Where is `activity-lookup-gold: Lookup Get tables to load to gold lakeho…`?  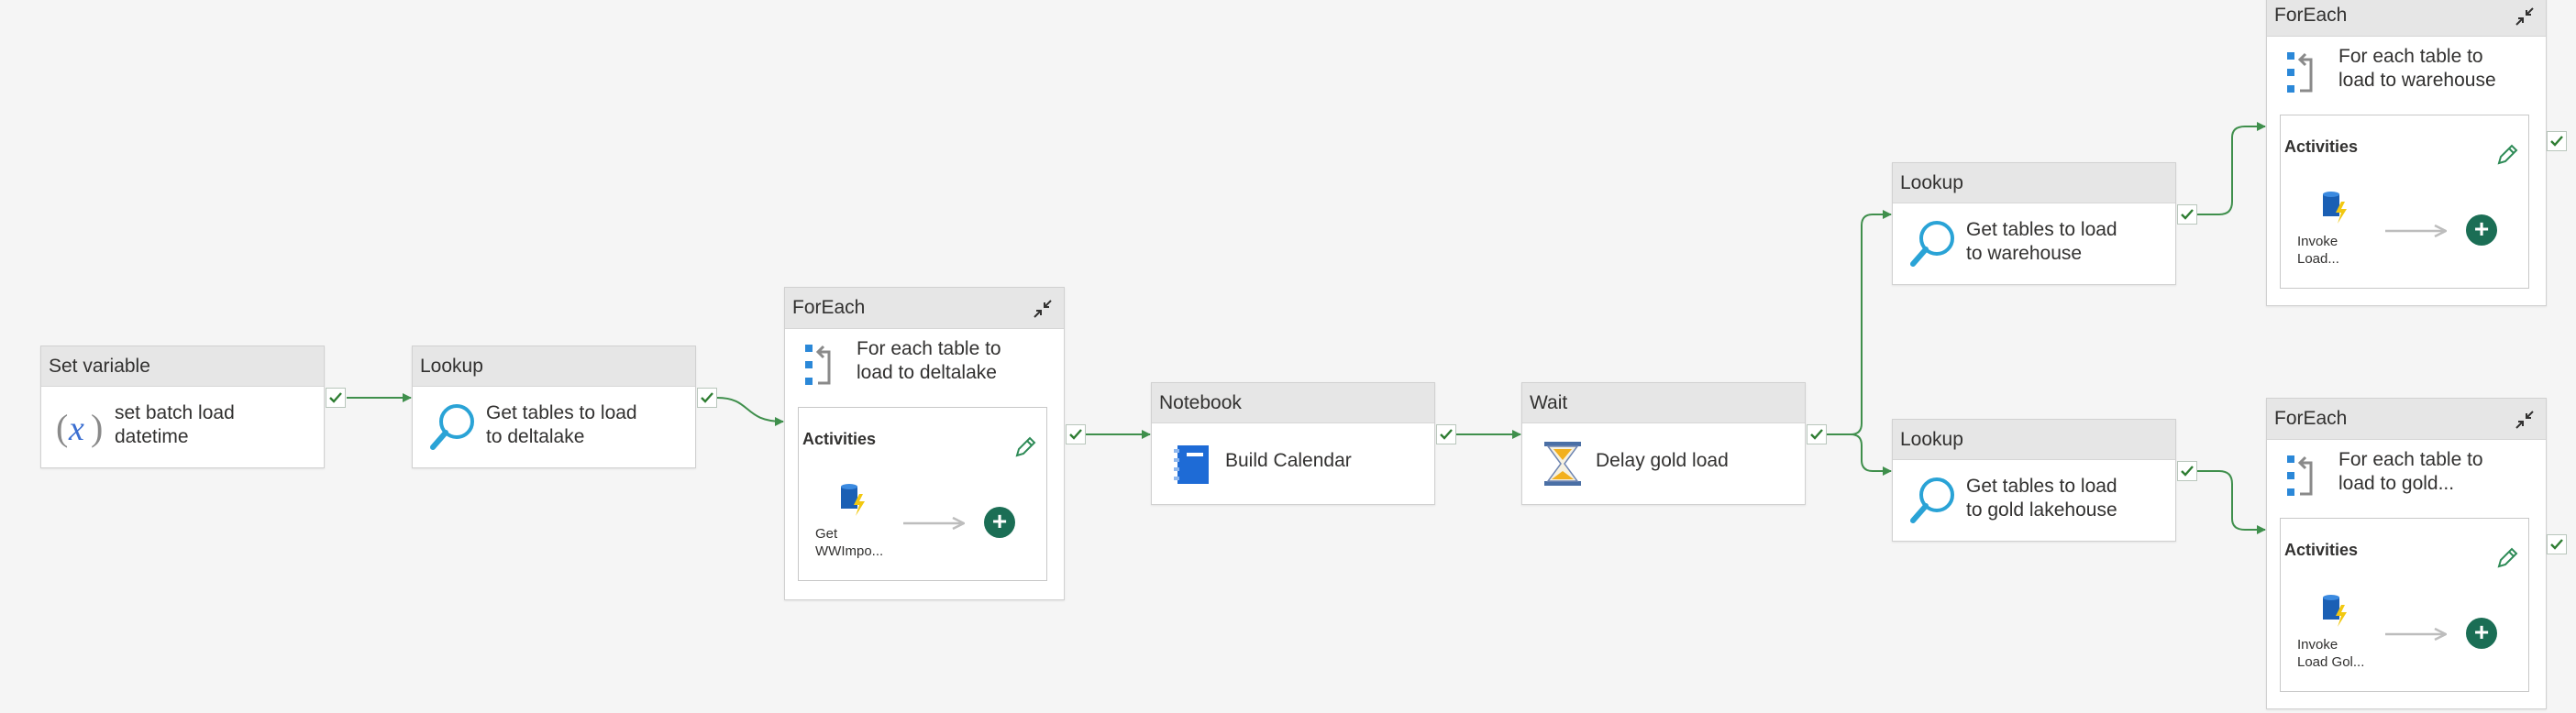 activity-lookup-gold: Lookup Get tables to load to gold lakeho… is located at coordinates (2034, 481).